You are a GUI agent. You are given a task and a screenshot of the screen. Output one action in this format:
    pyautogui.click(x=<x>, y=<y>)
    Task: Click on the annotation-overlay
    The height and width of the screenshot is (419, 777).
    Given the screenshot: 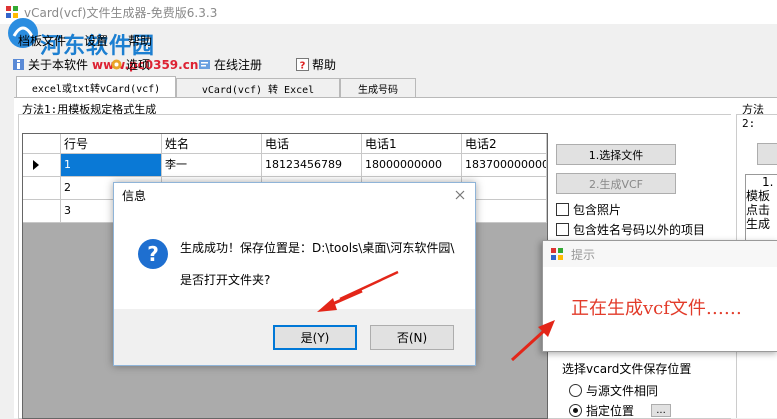 What is the action you would take?
    pyautogui.click(x=436, y=316)
    